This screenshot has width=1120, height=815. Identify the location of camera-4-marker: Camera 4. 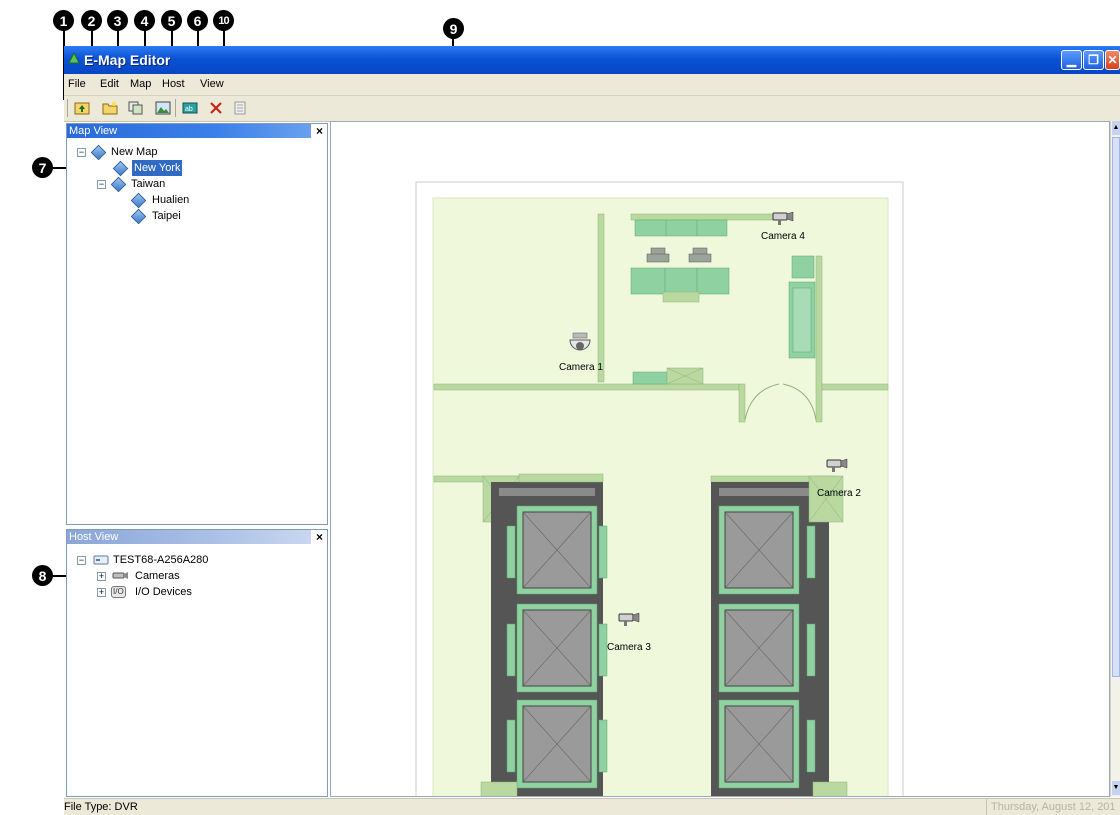
(795, 233).